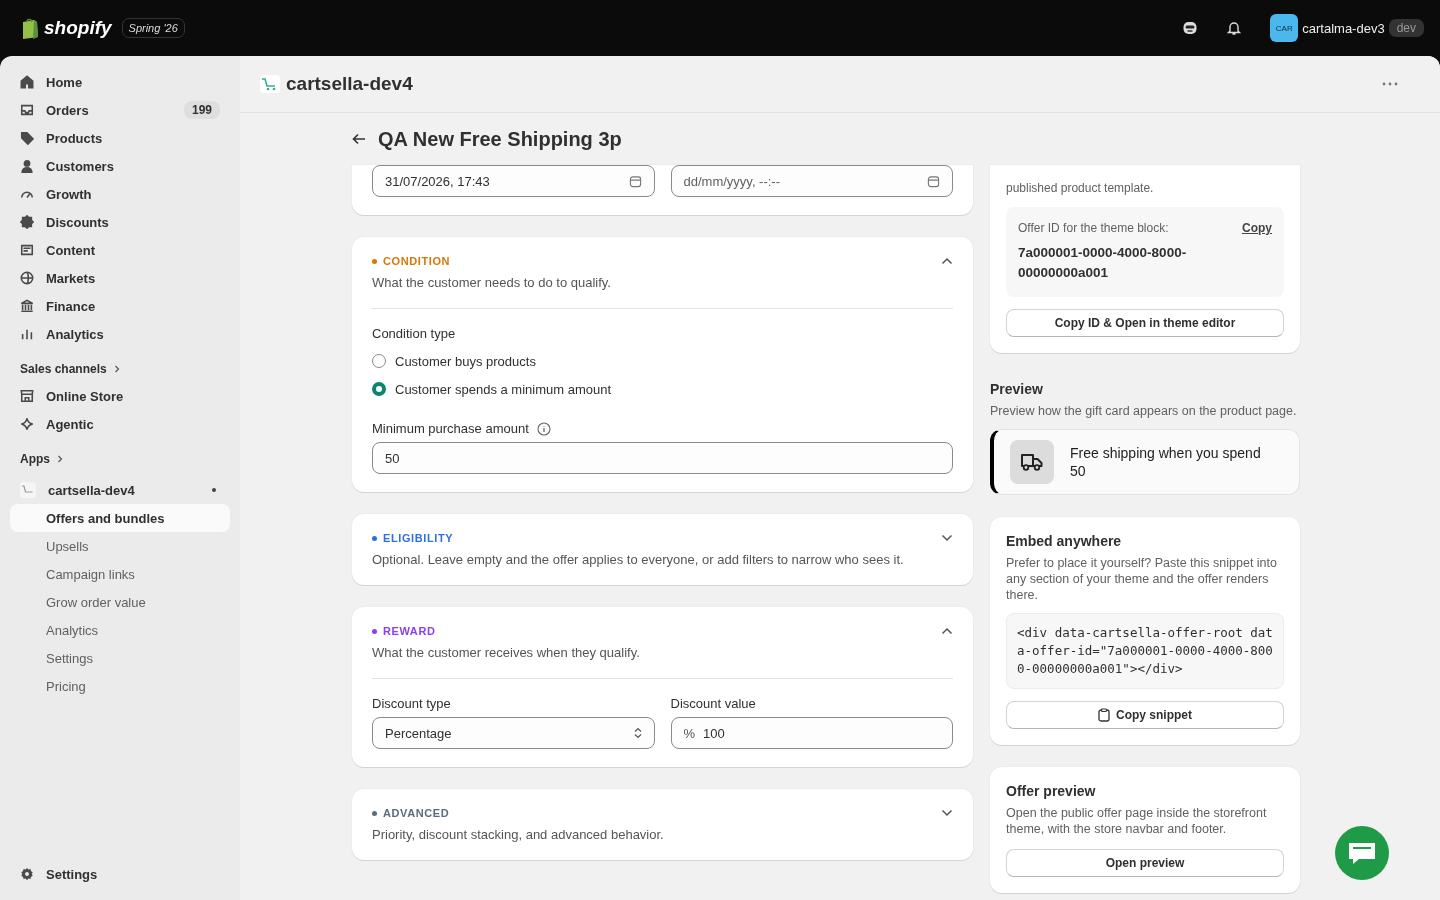 This screenshot has height=900, width=1440. What do you see at coordinates (120, 686) in the screenshot?
I see `subnav-item: Pricing` at bounding box center [120, 686].